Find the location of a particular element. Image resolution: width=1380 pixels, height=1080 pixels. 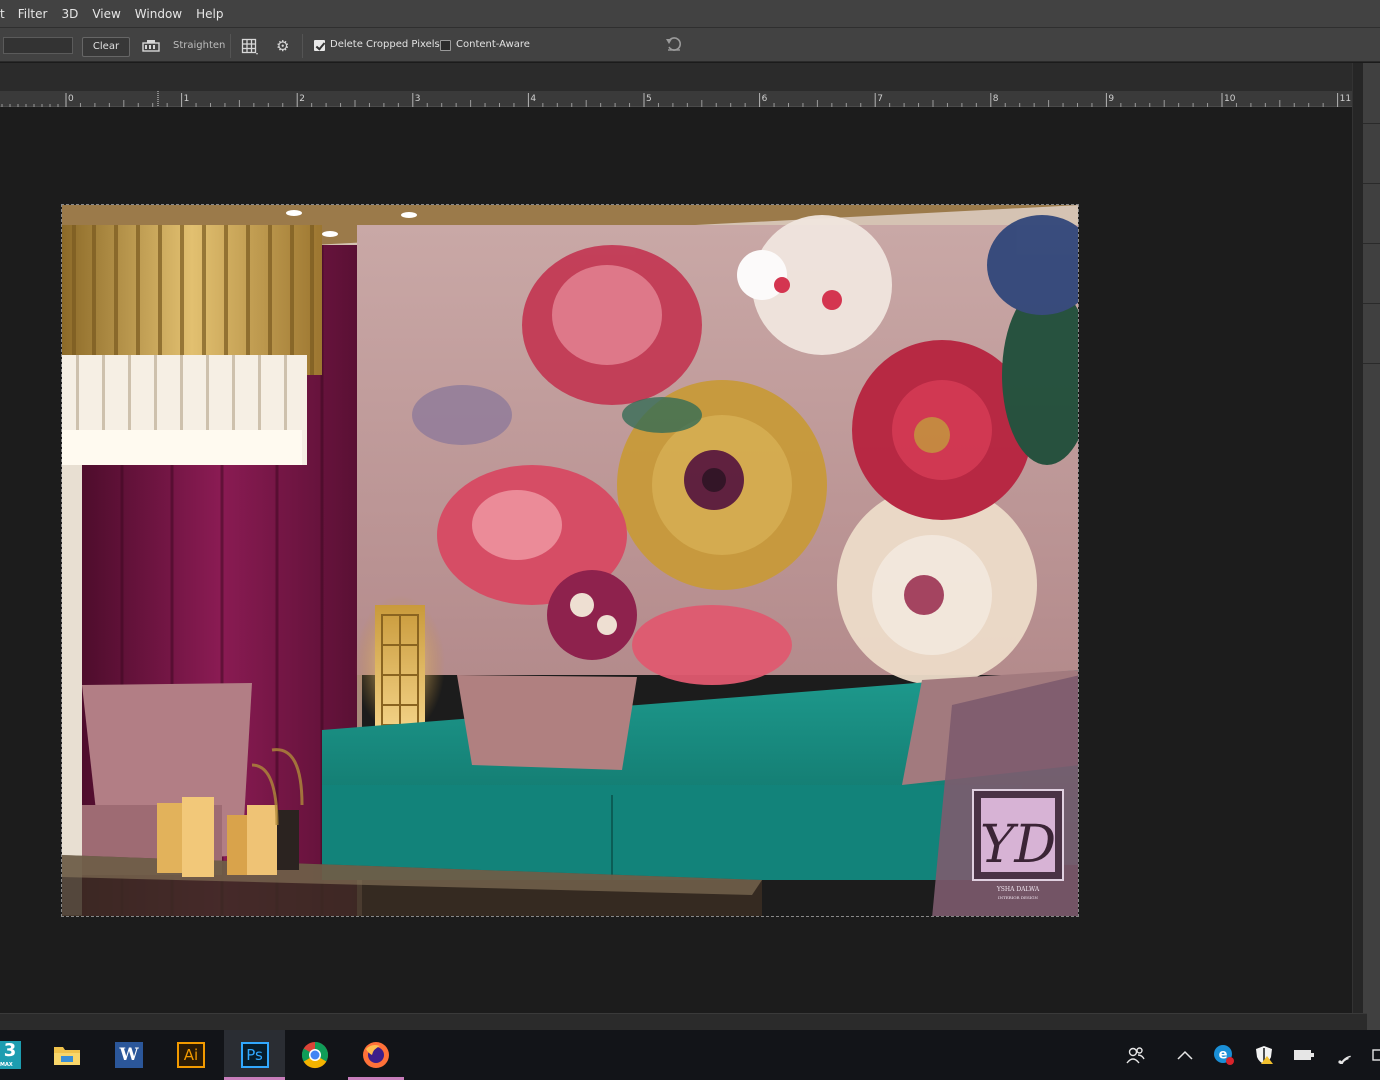

illustrator-icon: Ai is located at coordinates (191, 1055).